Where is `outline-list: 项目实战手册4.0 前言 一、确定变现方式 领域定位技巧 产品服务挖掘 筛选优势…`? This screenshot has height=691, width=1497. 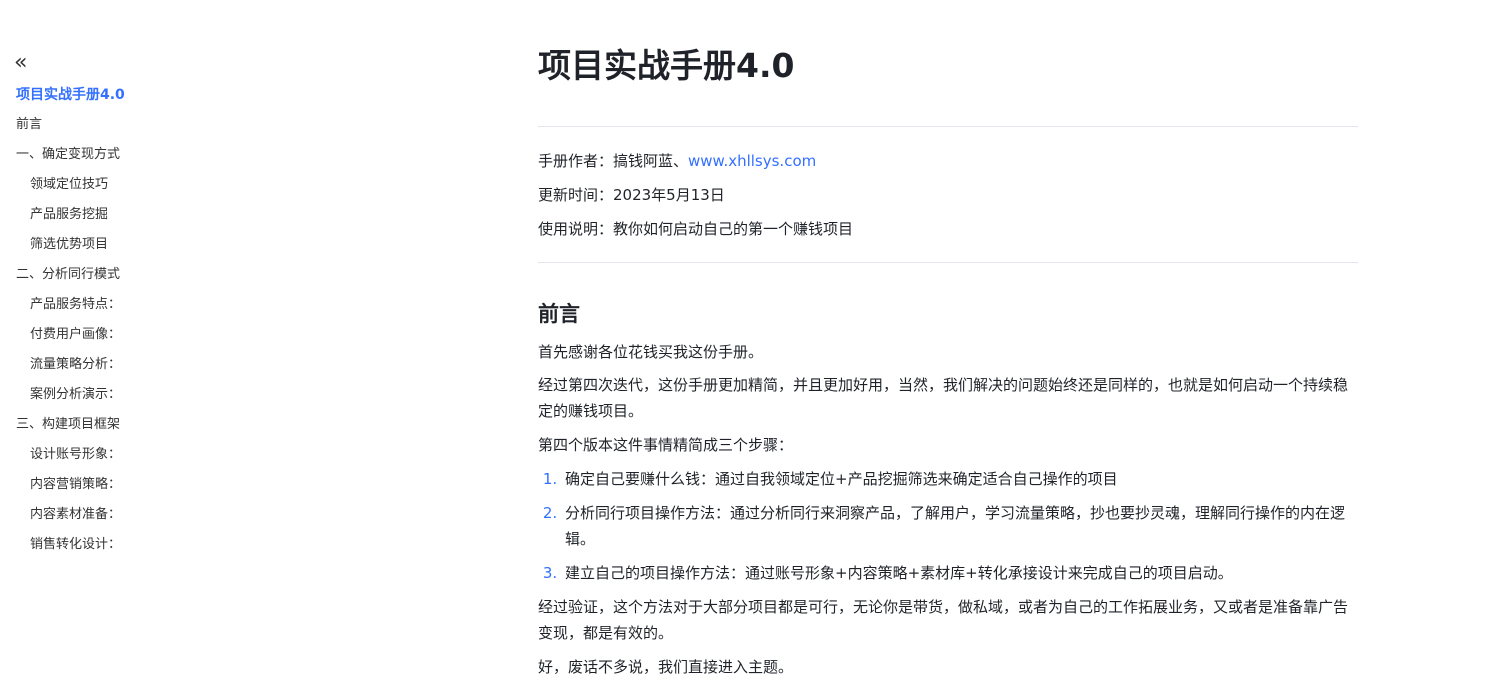
outline-list: 项目实战手册4.0 前言 一、确定变现方式 领域定位技巧 产品服务挖掘 筛选优势… is located at coordinates (62, 324).